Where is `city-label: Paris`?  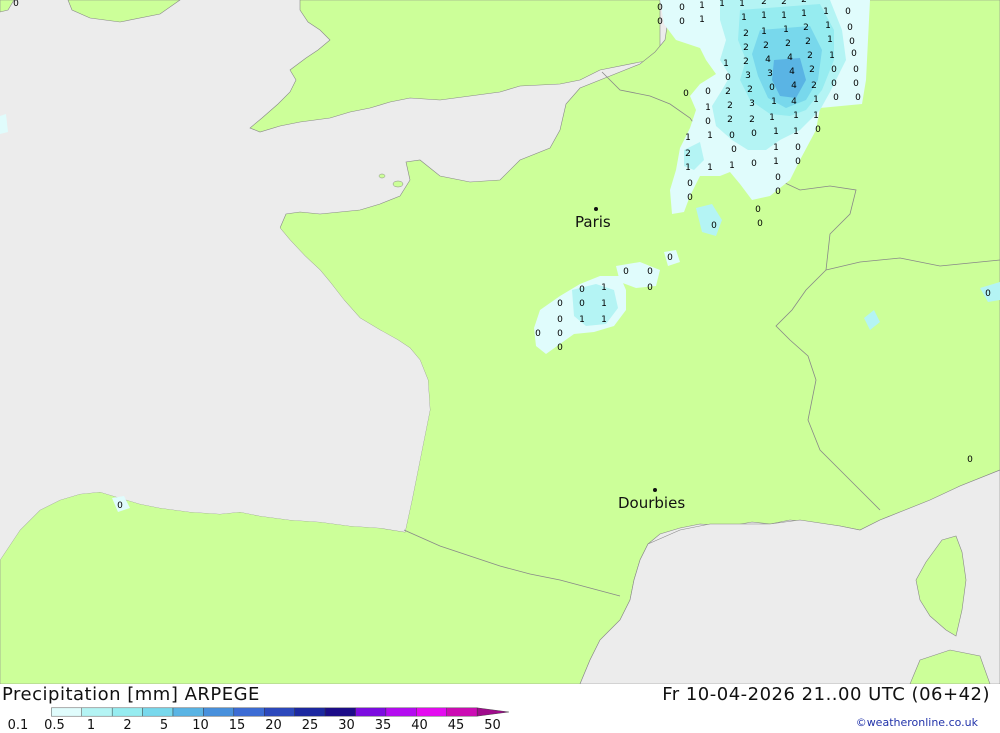
city-label: Paris is located at coordinates (593, 222).